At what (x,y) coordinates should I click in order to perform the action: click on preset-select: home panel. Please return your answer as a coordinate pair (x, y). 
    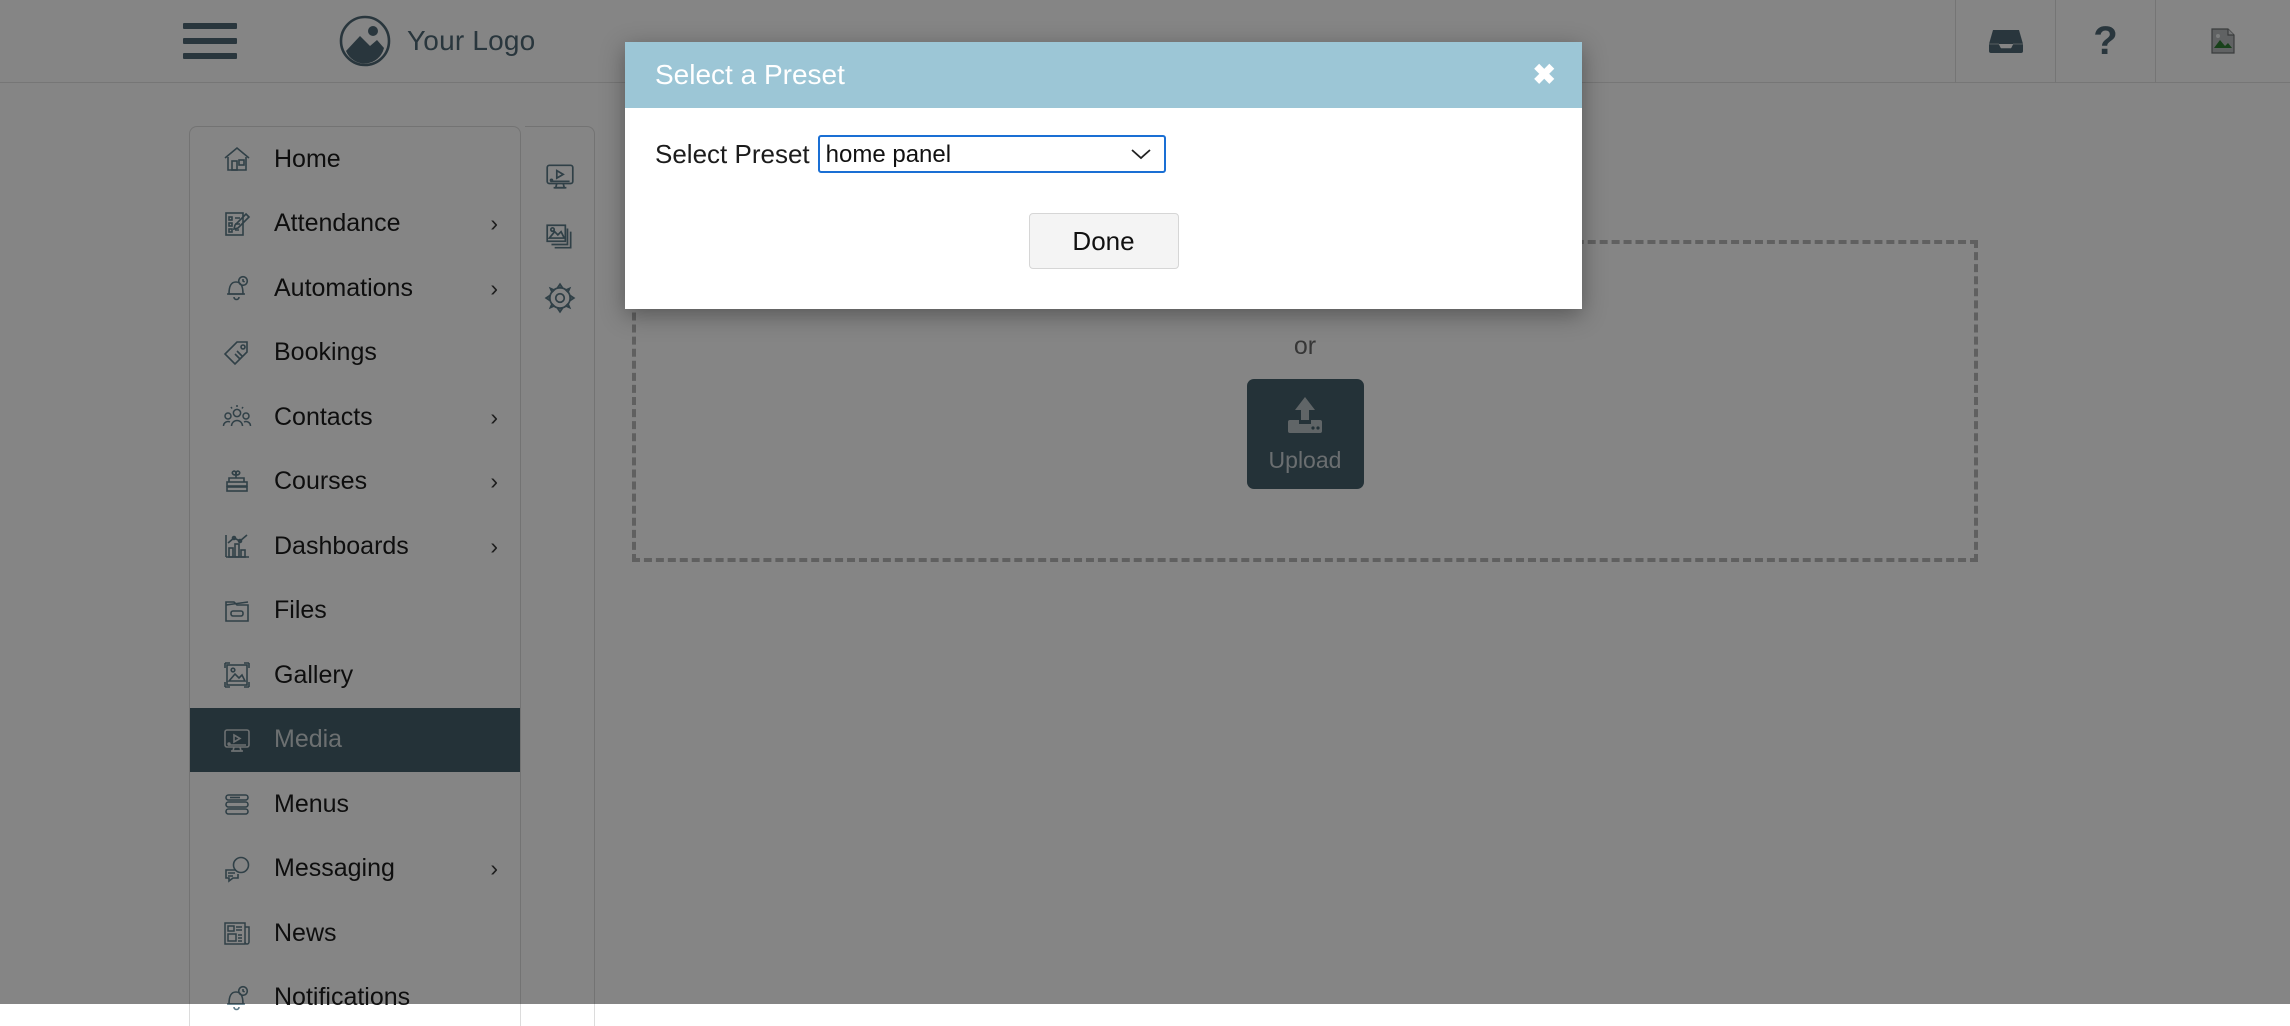
    Looking at the image, I should click on (992, 154).